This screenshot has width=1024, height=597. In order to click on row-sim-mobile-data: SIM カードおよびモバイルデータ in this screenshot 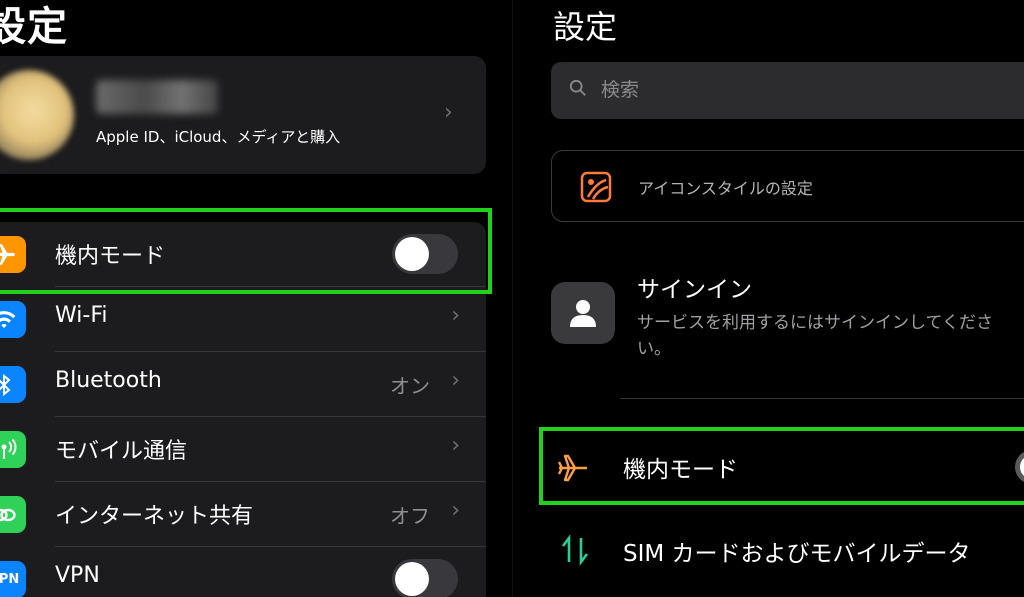, I will do `click(788, 553)`.